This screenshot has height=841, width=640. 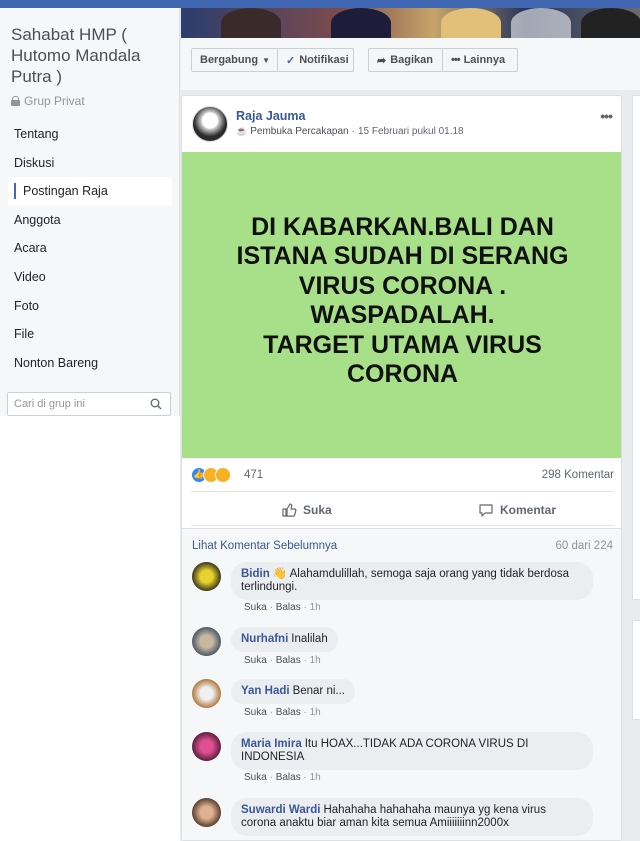 I want to click on author-name: Raja Jauma, so click(x=270, y=116).